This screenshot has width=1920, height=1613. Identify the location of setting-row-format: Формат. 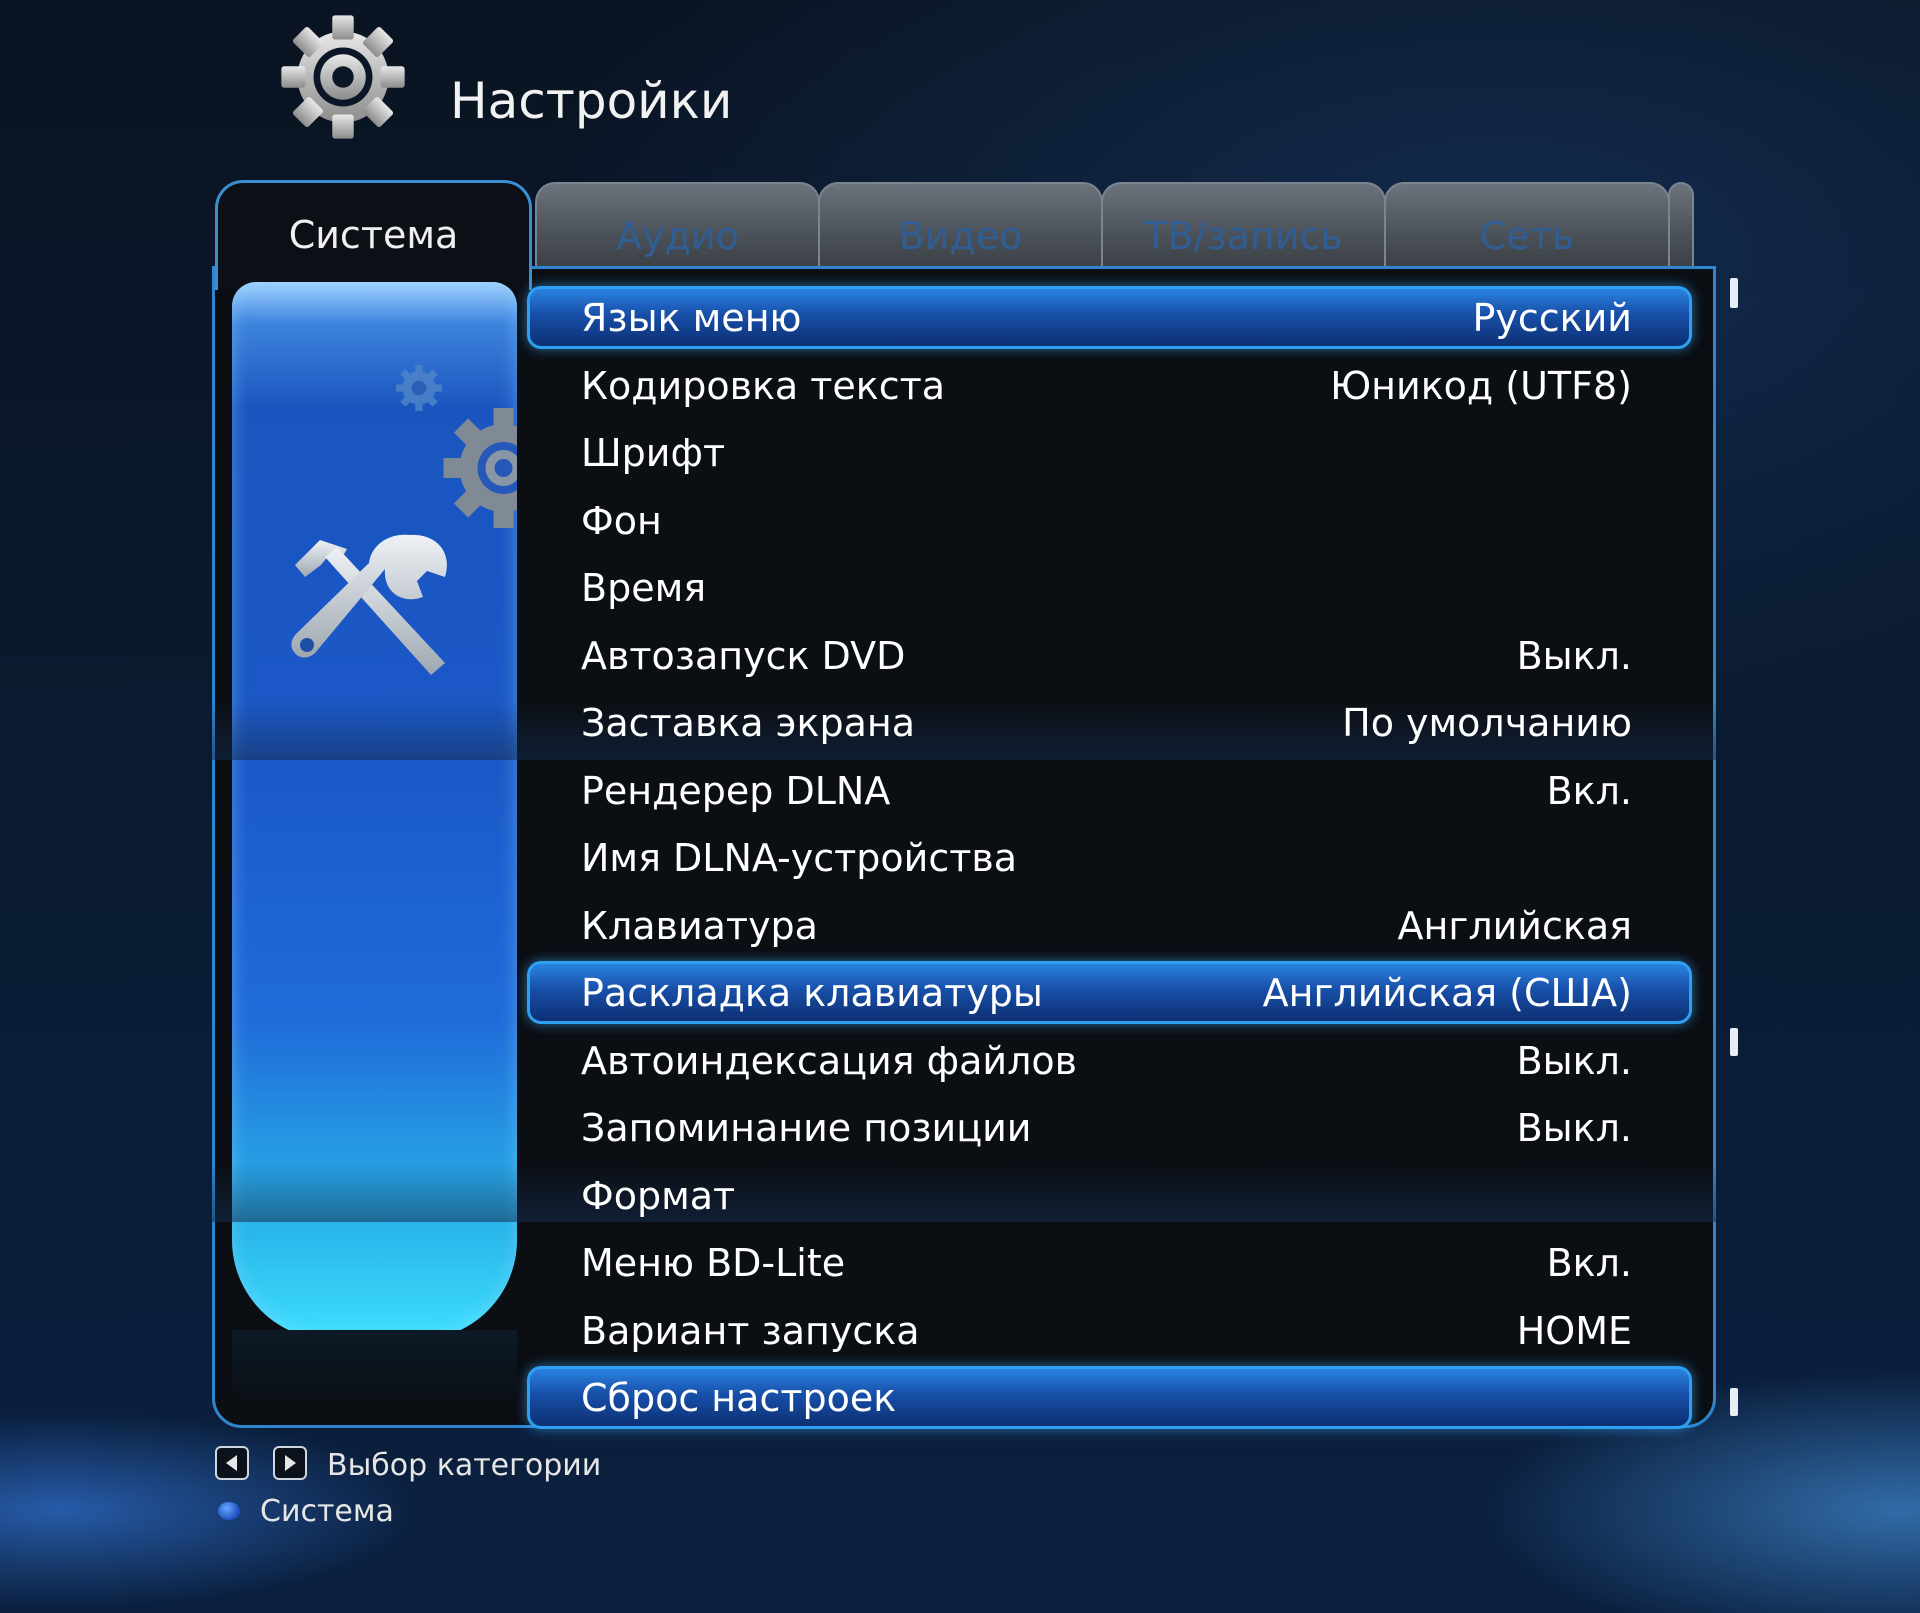
(1109, 1196).